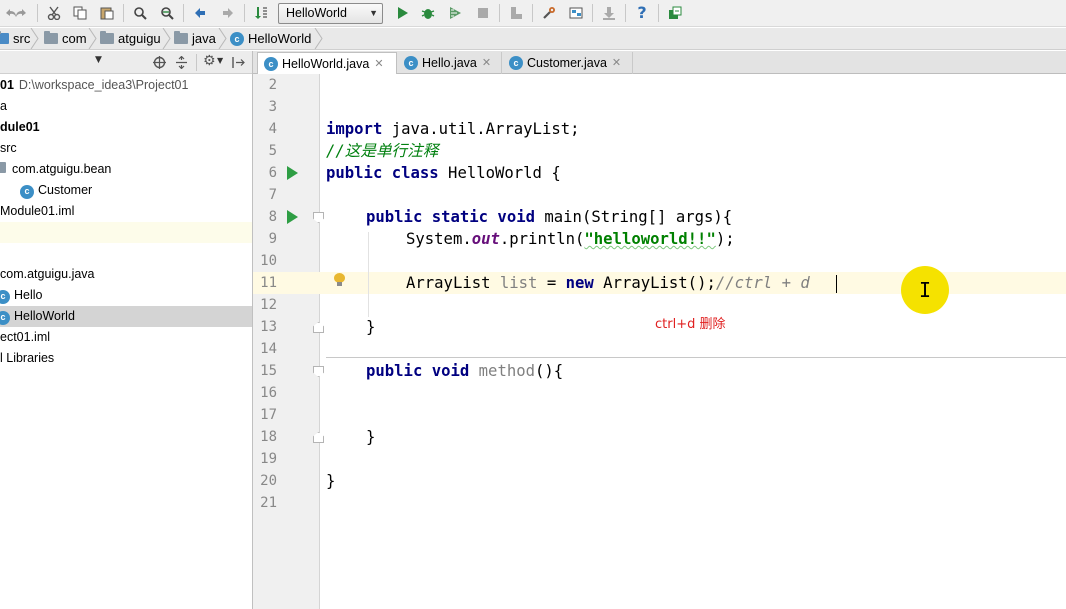 The image size is (1066, 609). Describe the element at coordinates (272, 151) in the screenshot. I see `line-number: 5` at that location.